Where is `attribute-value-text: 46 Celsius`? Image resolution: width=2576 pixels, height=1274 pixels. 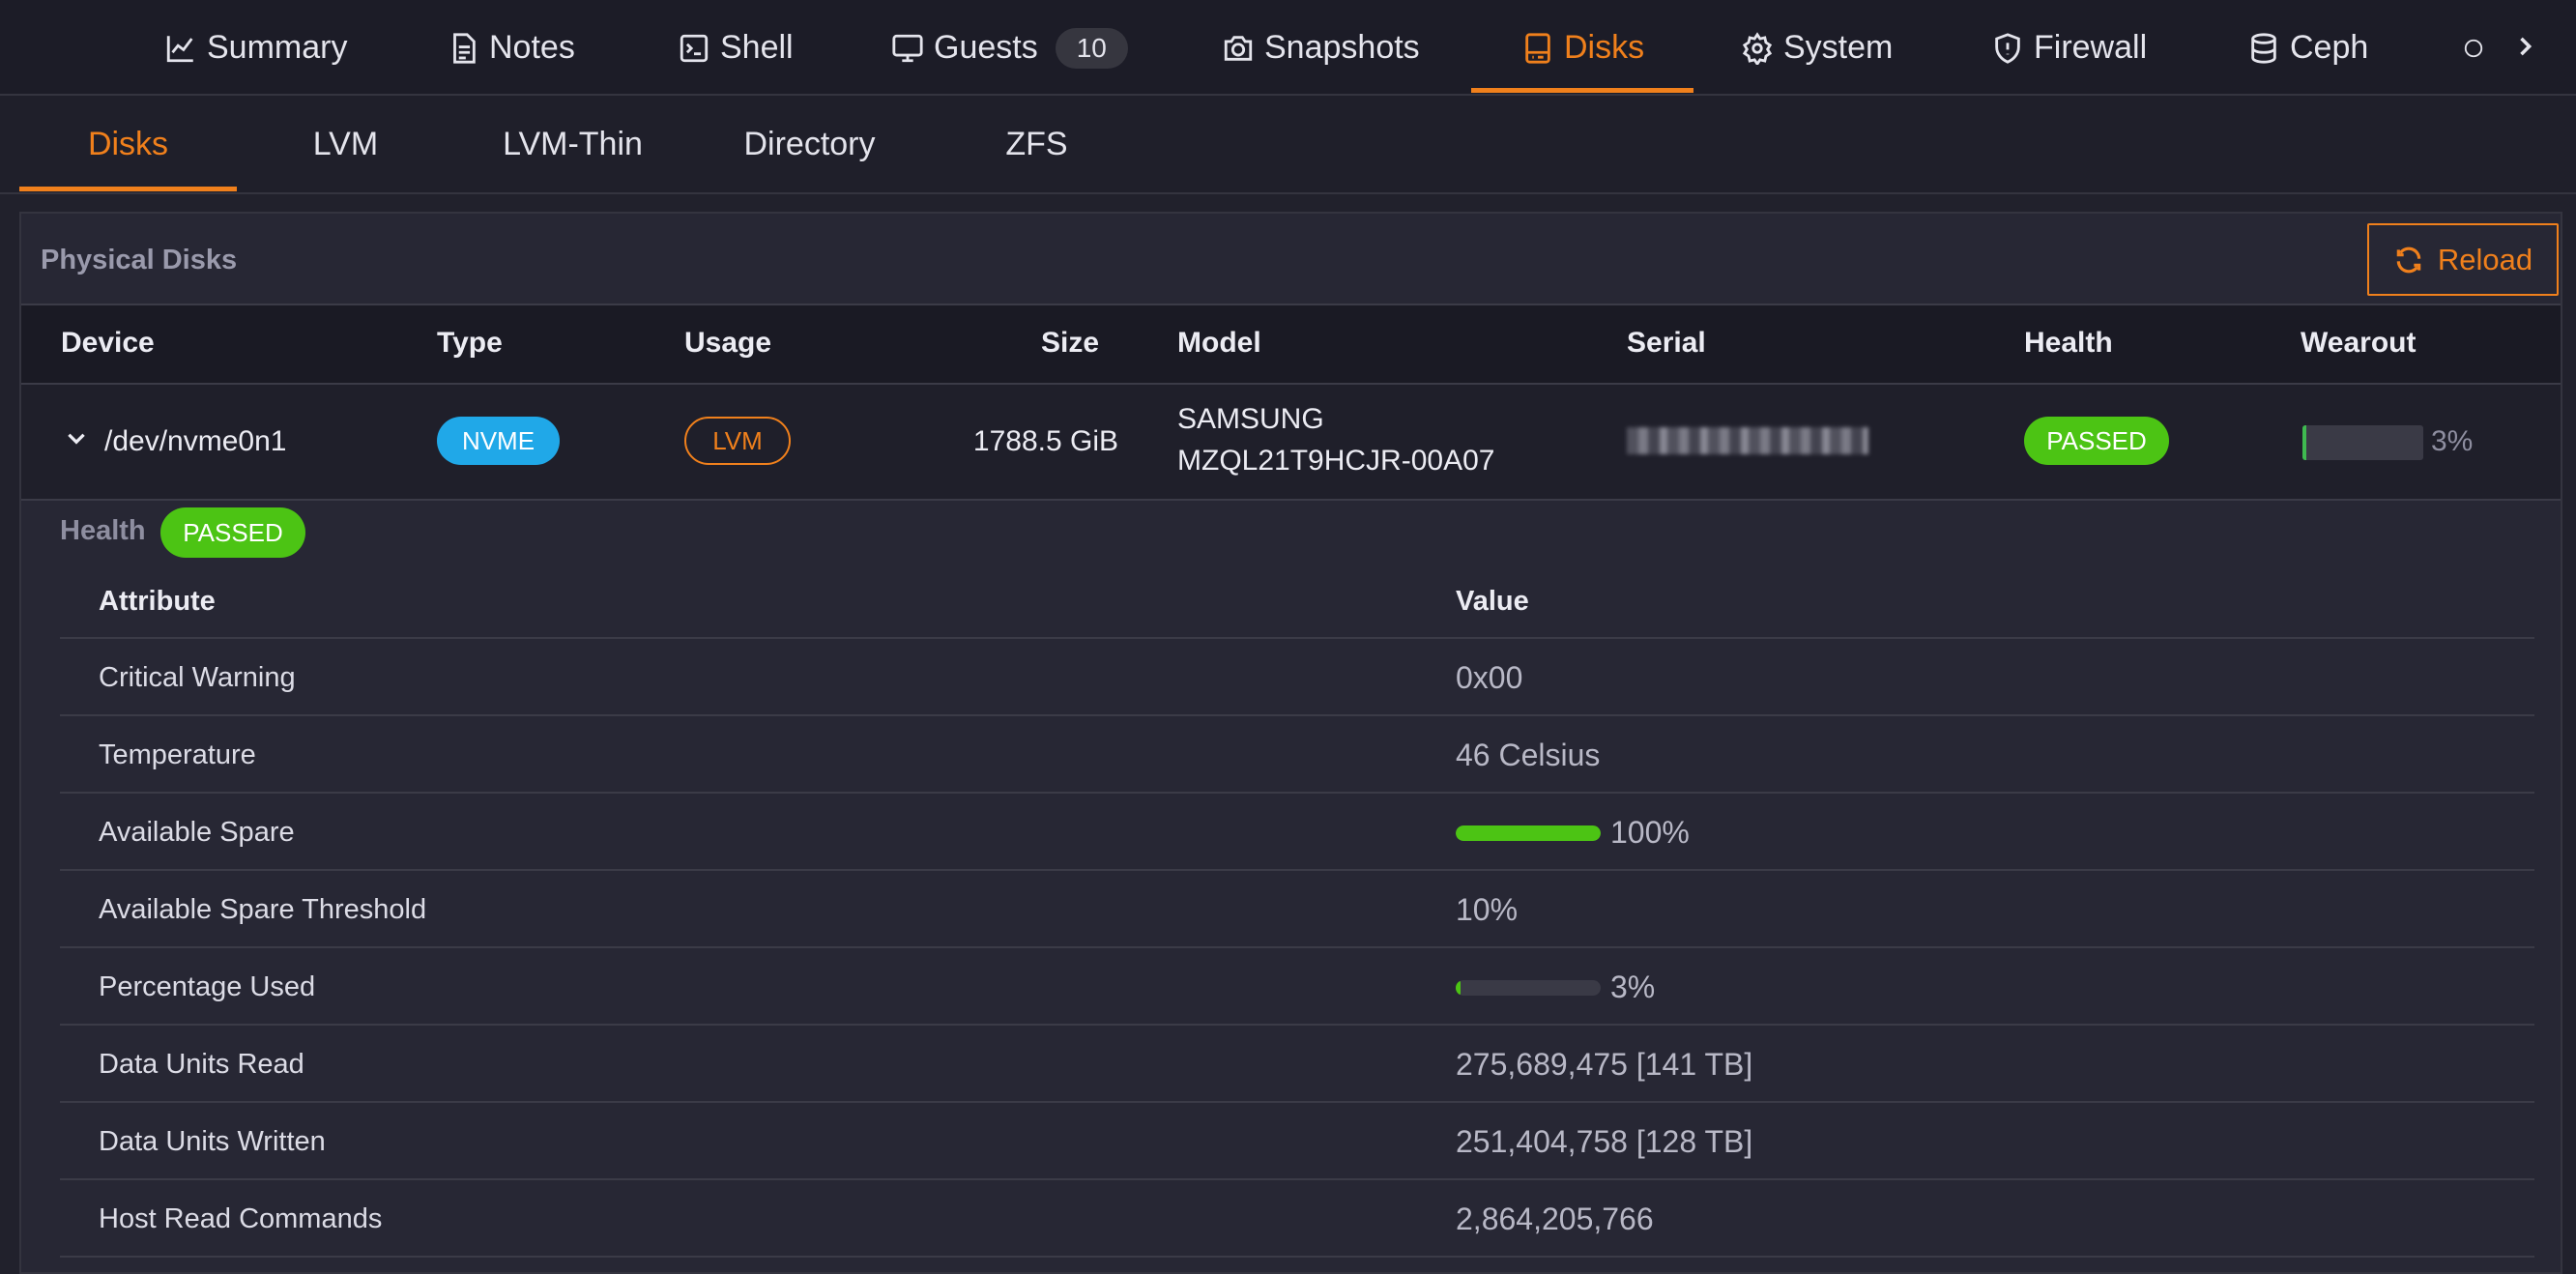
attribute-value-text: 46 Celsius is located at coordinates (1528, 755).